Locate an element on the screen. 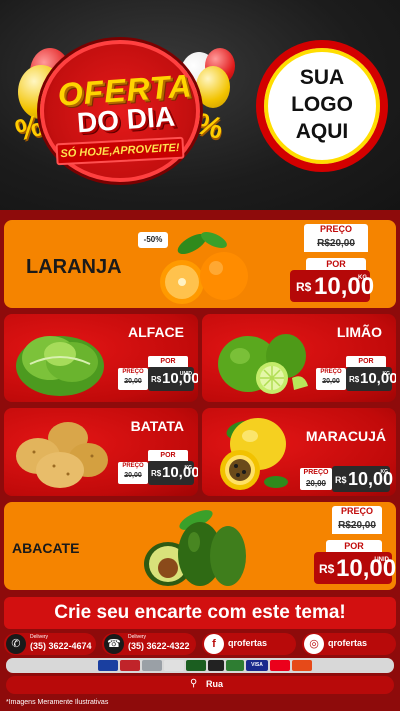  whatsapp-icon: ✆ is located at coordinates (16, 644).